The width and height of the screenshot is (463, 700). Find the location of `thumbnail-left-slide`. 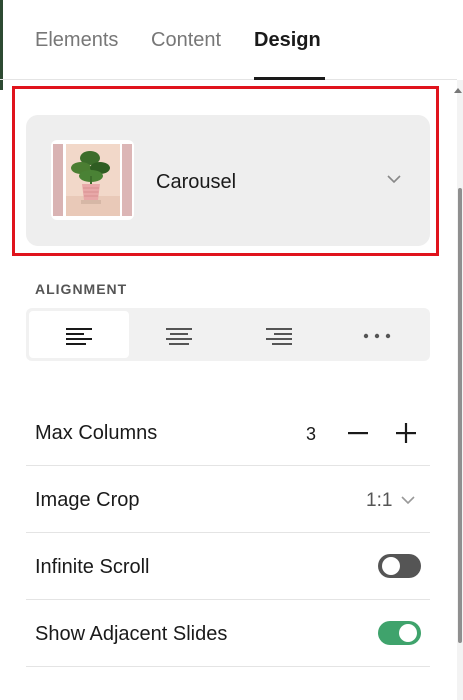

thumbnail-left-slide is located at coordinates (58, 180).